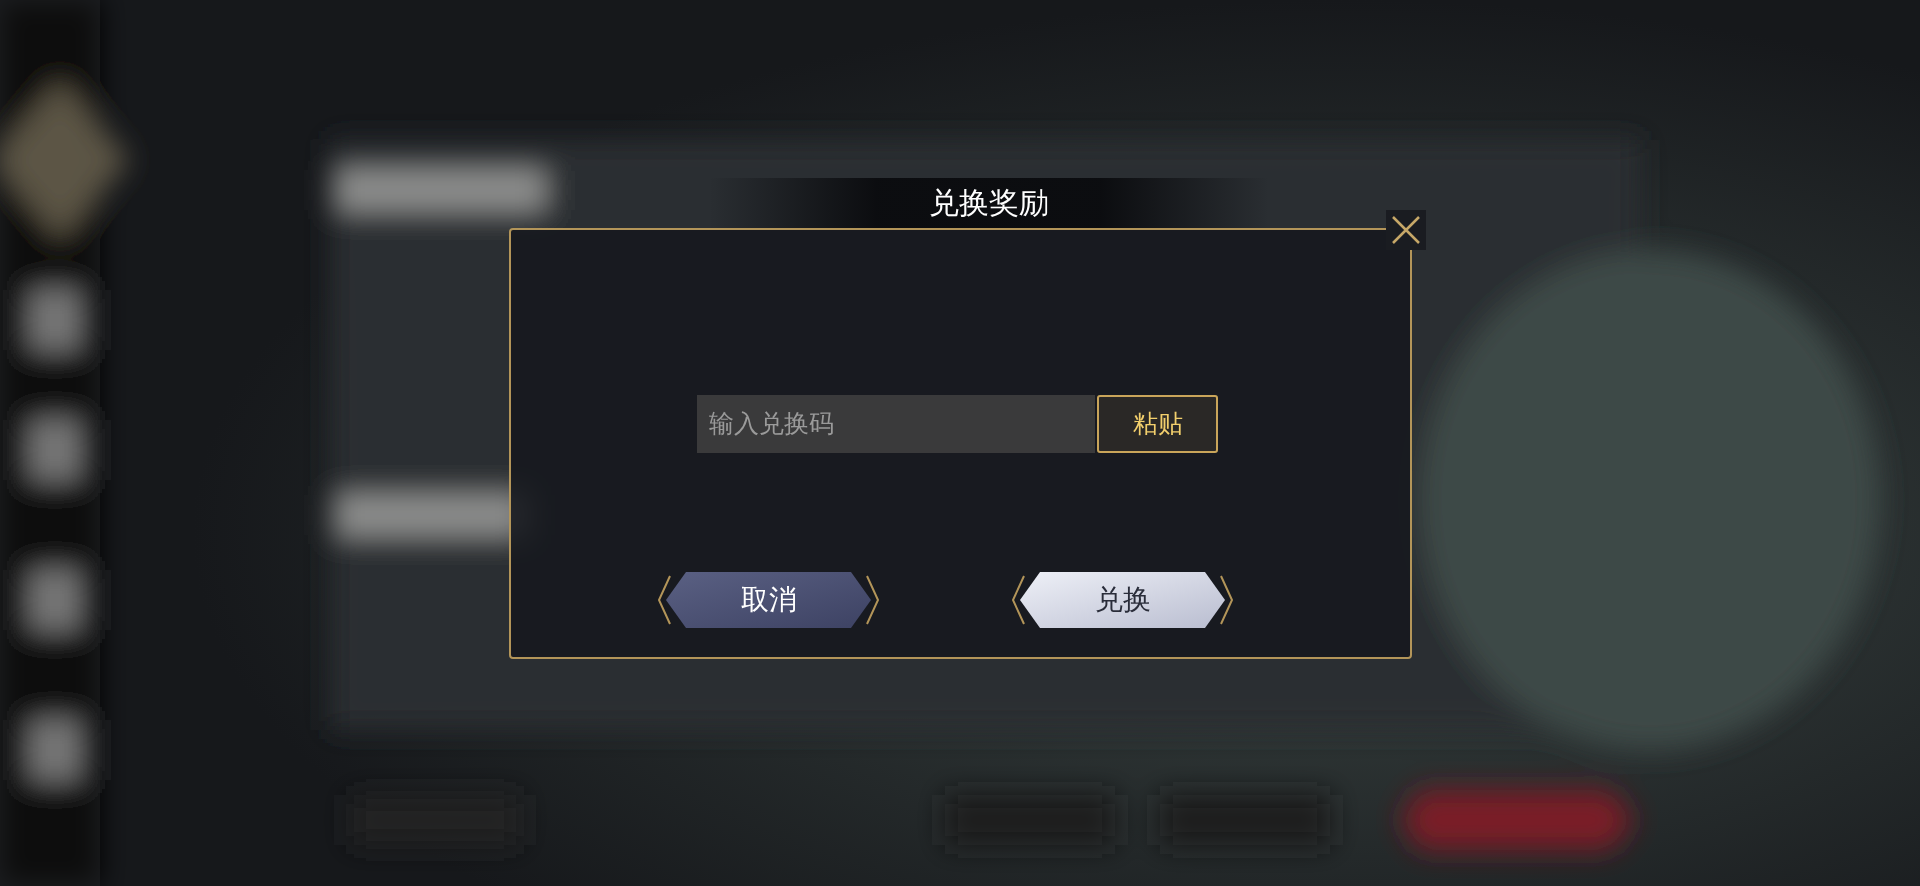 Image resolution: width=1920 pixels, height=886 pixels. Describe the element at coordinates (989, 203) in the screenshot. I see `dialog-title: 兑换奖励` at that location.